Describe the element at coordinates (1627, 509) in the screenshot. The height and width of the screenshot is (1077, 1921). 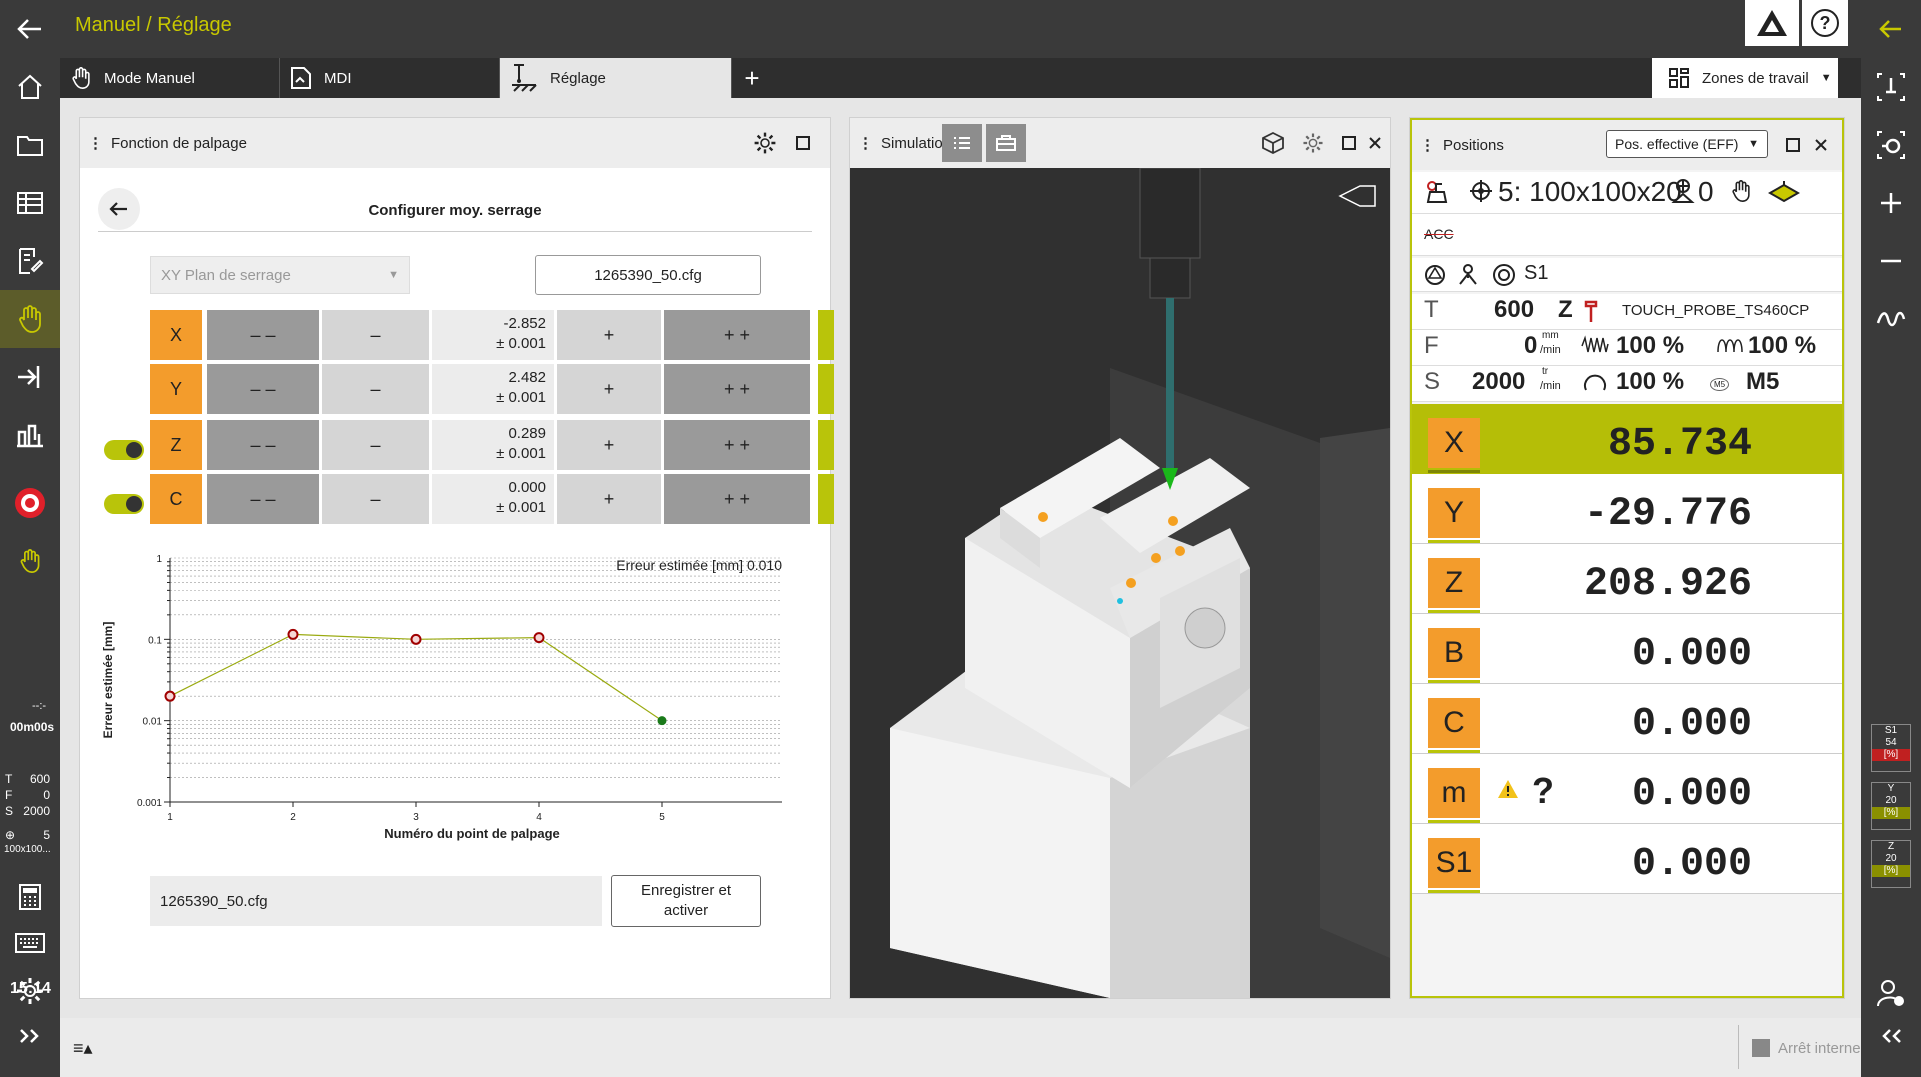
I see `position-row-y: Y -29.776` at that location.